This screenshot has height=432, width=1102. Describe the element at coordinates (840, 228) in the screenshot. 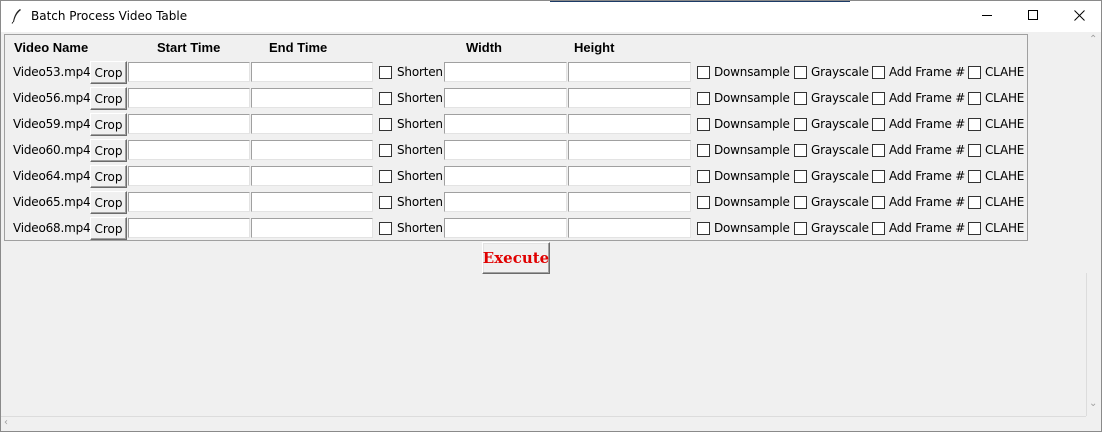

I see `grayscale-label: Grayscale` at that location.